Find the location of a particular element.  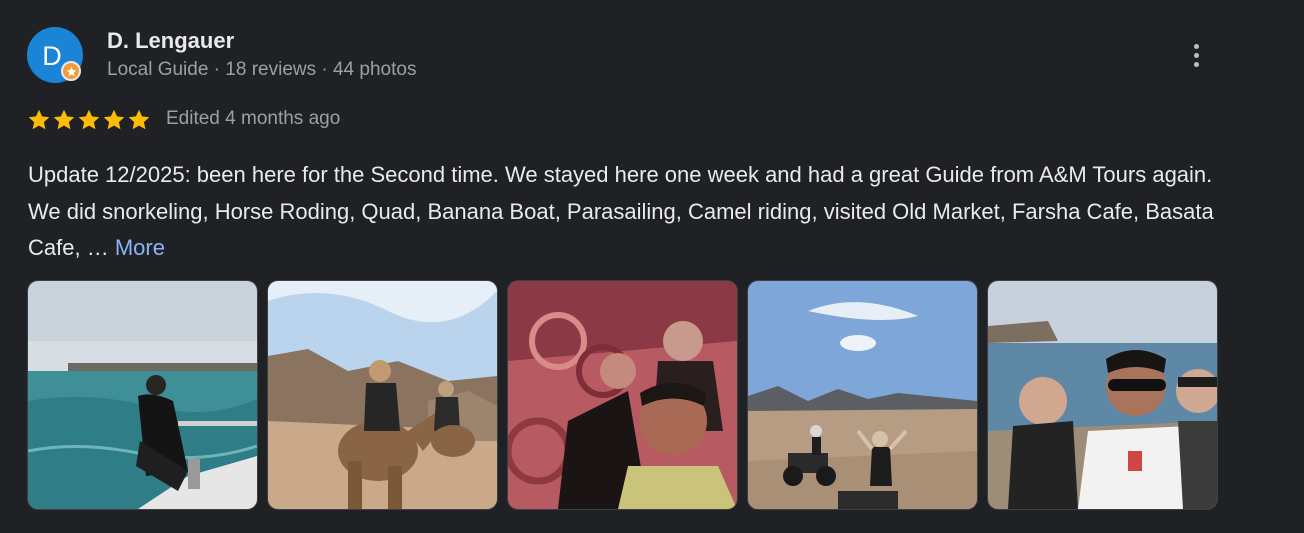

local-guide-badge-icon is located at coordinates (71, 71).